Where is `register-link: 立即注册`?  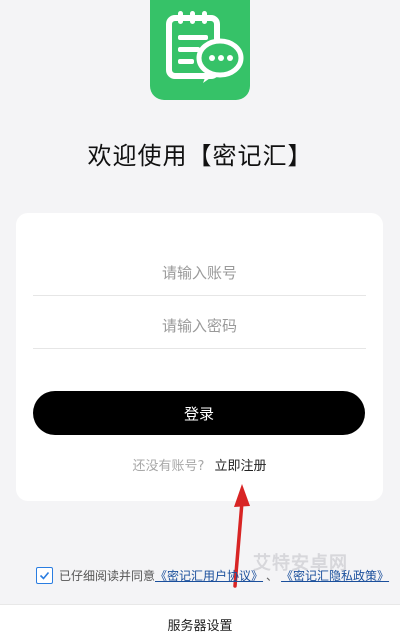
register-link: 立即注册 is located at coordinates (240, 466).